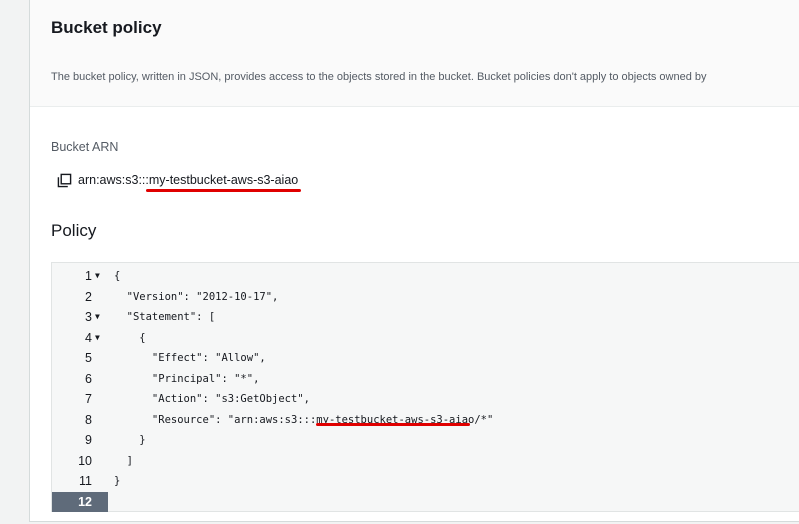 Image resolution: width=799 pixels, height=524 pixels. I want to click on code-line: 6 "Principal": "*",, so click(425, 379).